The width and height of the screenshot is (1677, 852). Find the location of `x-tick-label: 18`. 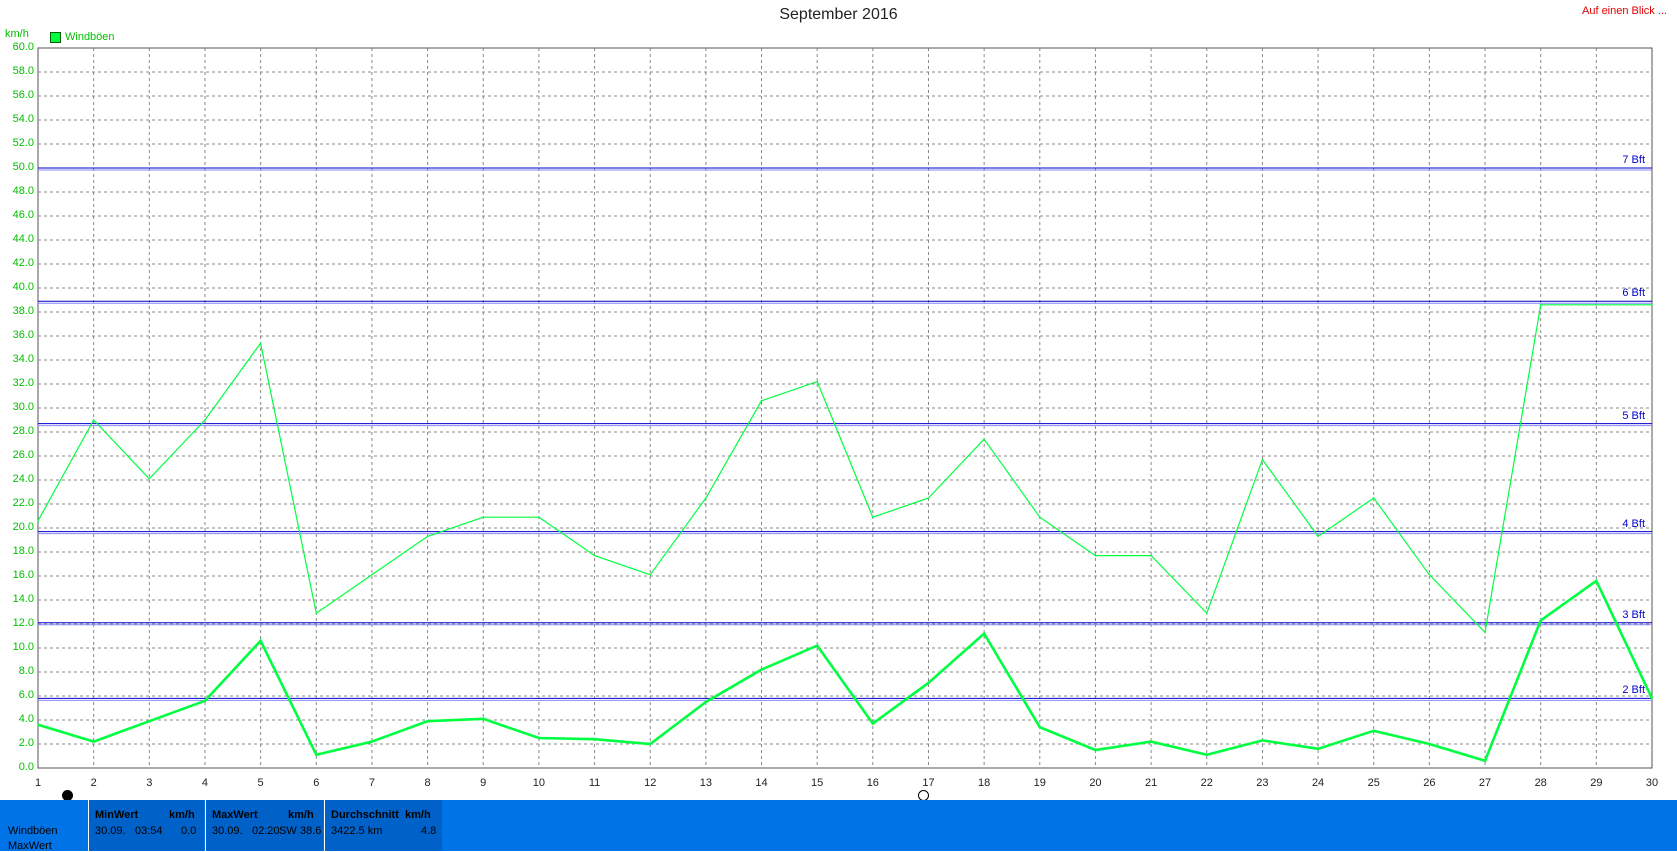

x-tick-label: 18 is located at coordinates (984, 783).